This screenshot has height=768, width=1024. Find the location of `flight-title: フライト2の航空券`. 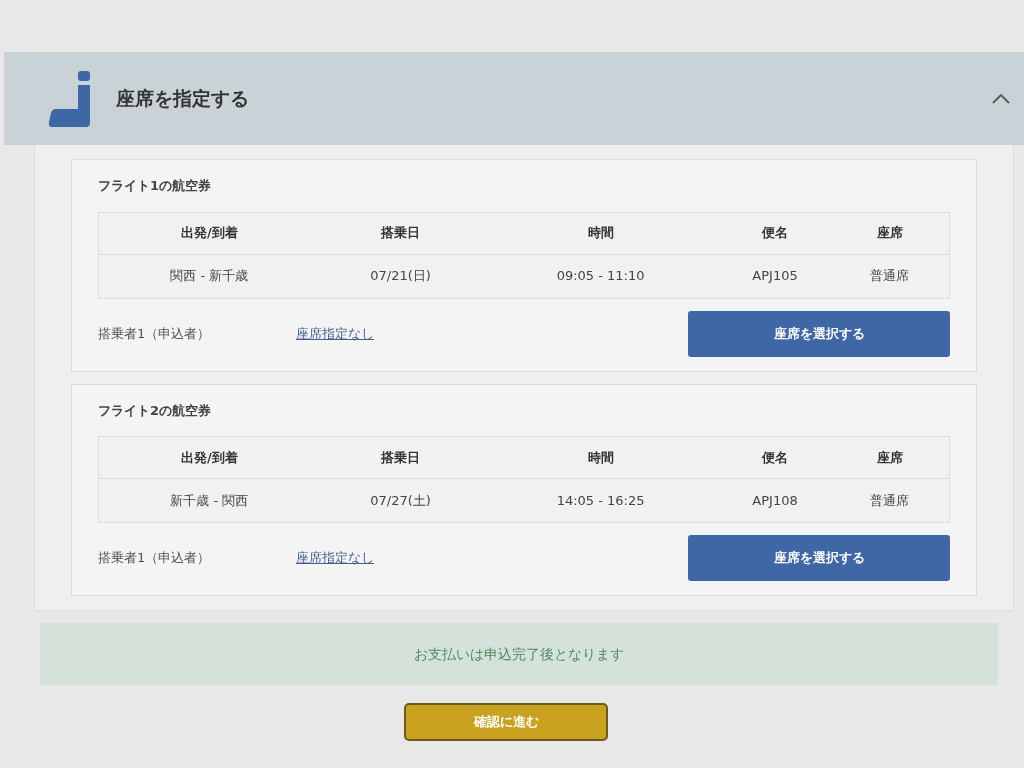

flight-title: フライト2の航空券 is located at coordinates (155, 410).